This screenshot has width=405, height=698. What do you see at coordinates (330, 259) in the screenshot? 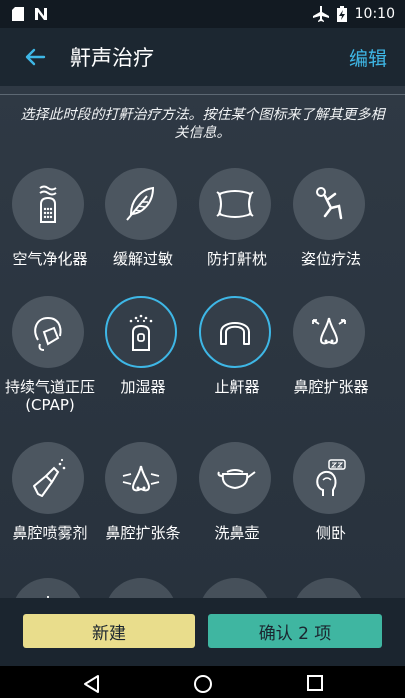
I see `remedy-label: 姿位疗法` at bounding box center [330, 259].